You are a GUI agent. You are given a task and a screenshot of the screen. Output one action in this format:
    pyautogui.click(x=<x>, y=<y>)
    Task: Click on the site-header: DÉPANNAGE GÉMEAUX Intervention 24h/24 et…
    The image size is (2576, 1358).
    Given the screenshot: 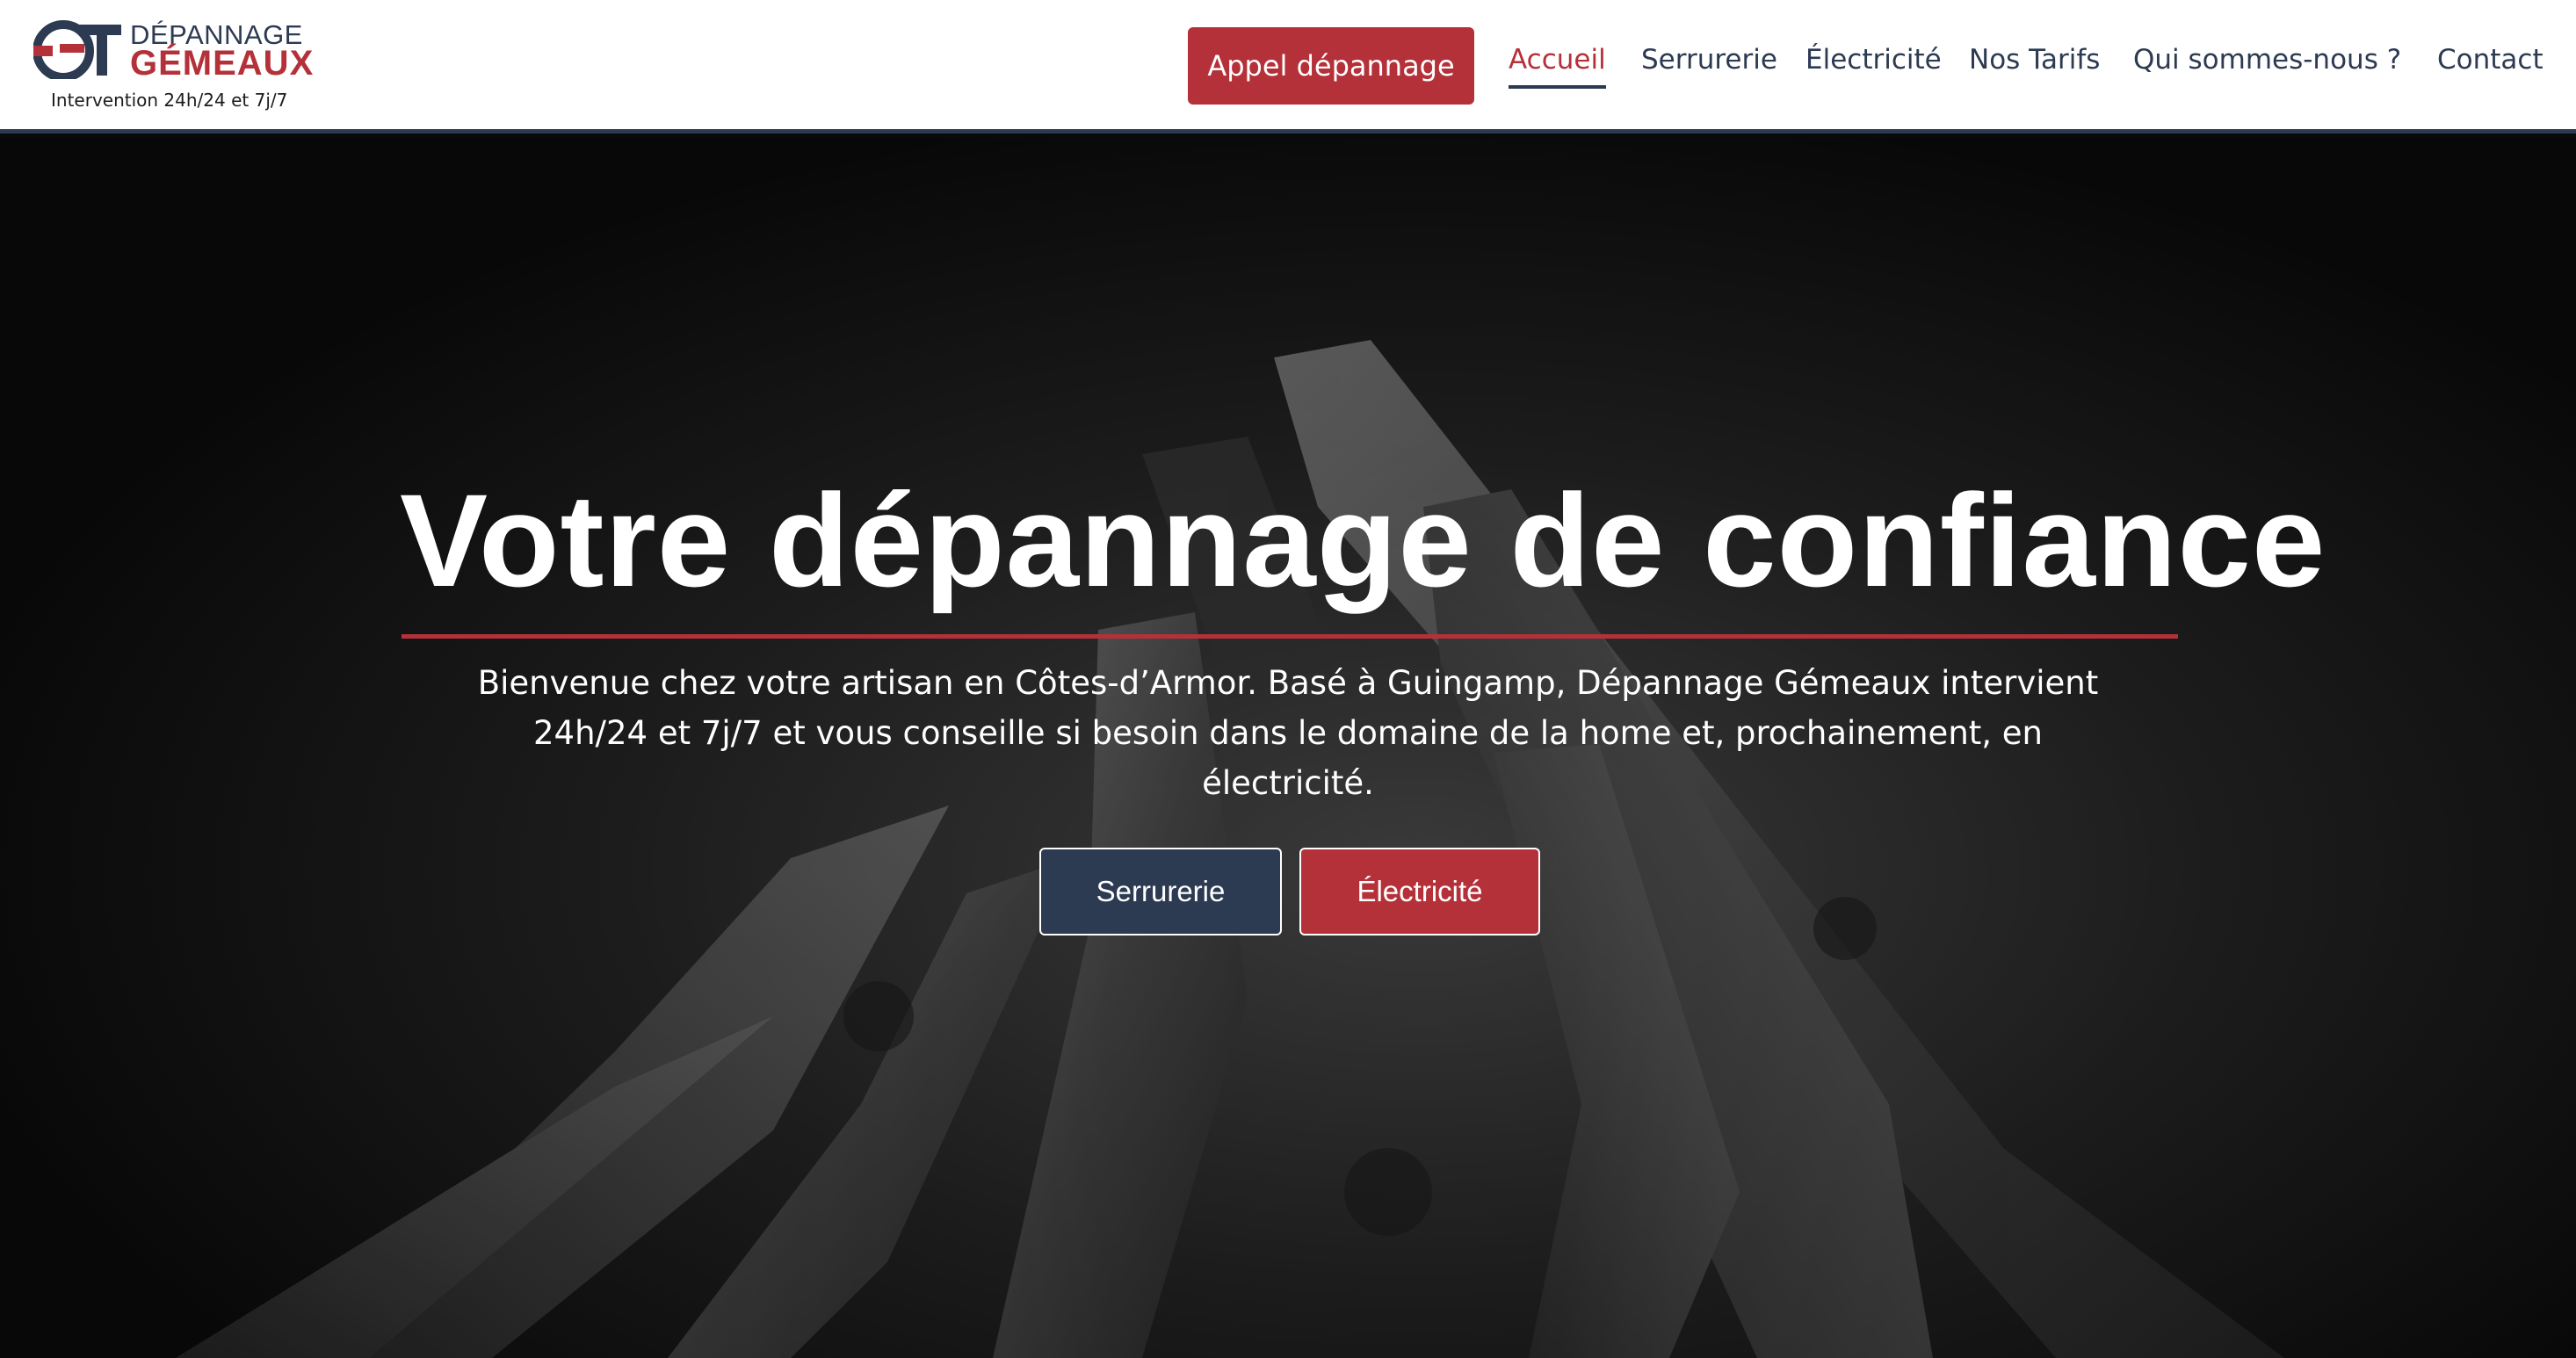 What is the action you would take?
    pyautogui.click(x=1288, y=67)
    